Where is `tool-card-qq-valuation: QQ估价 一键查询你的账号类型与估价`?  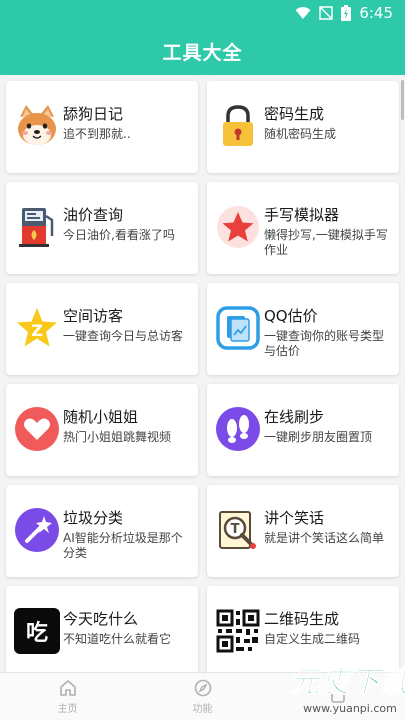 tool-card-qq-valuation: QQ估价 一键查询你的账号类型与估价 is located at coordinates (303, 329).